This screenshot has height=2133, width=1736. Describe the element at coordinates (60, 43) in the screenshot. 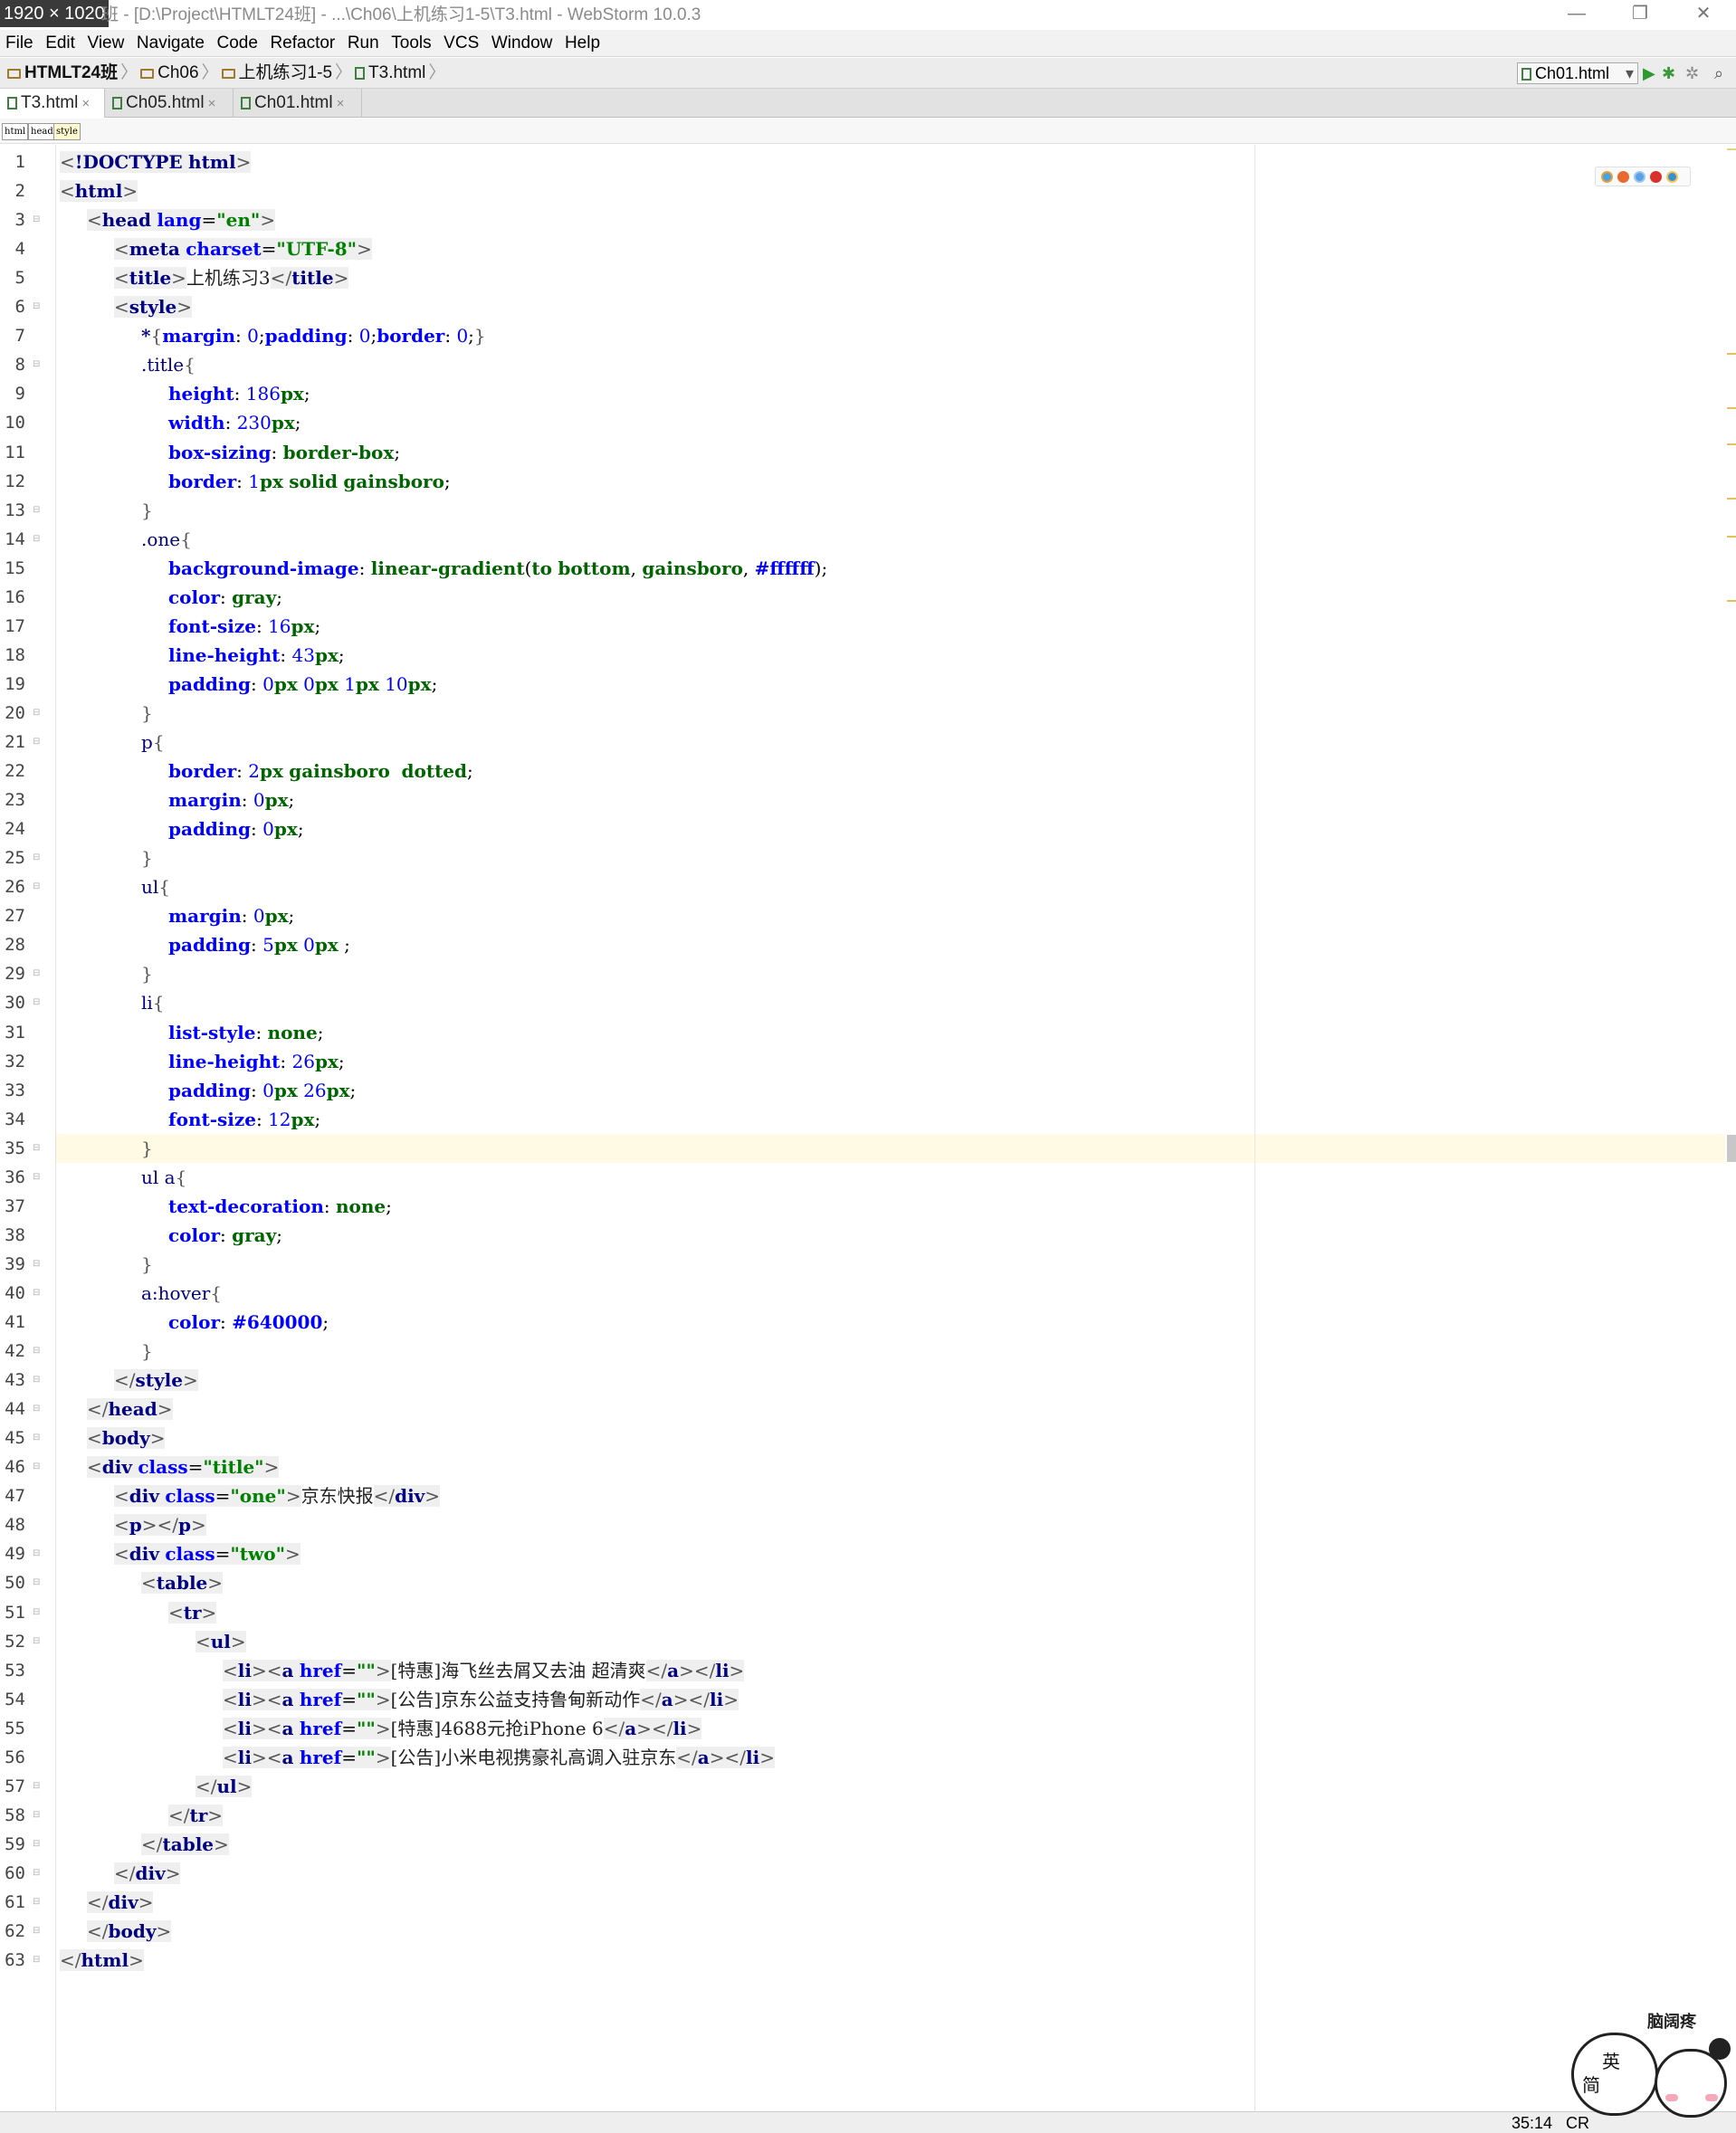

I see `menu-edit: Edit` at that location.